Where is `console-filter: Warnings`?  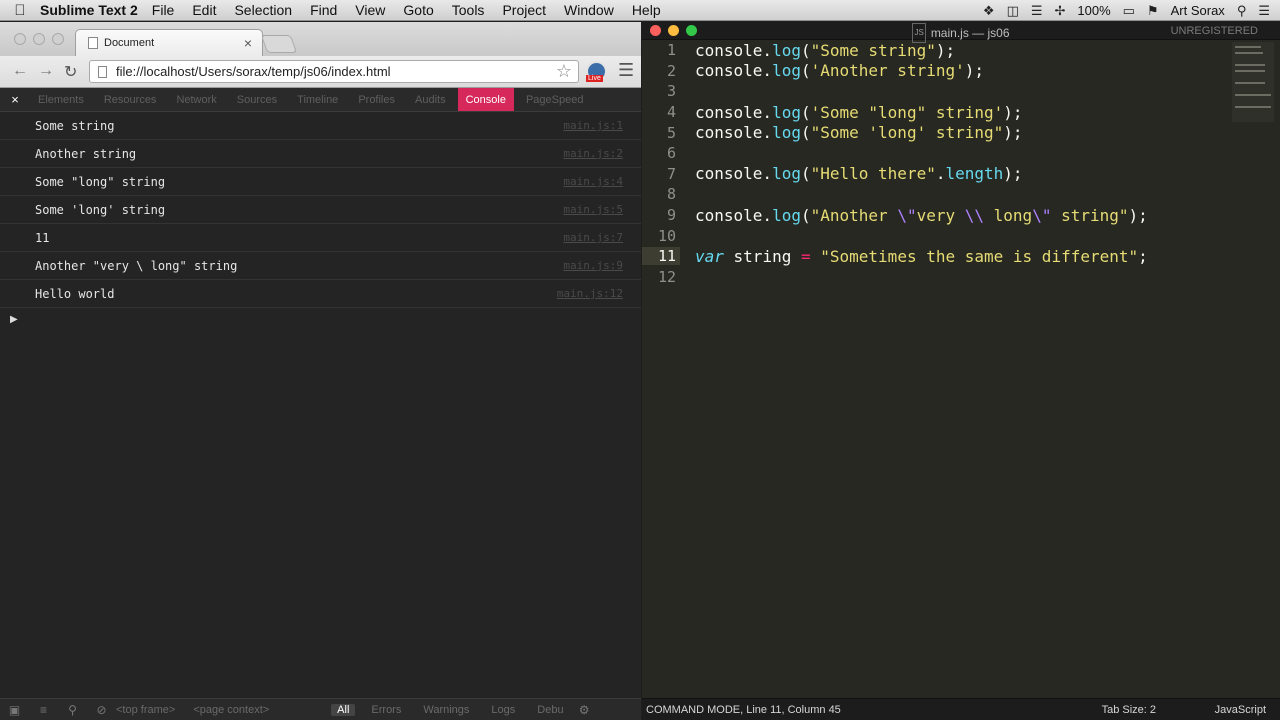 console-filter: Warnings is located at coordinates (446, 710).